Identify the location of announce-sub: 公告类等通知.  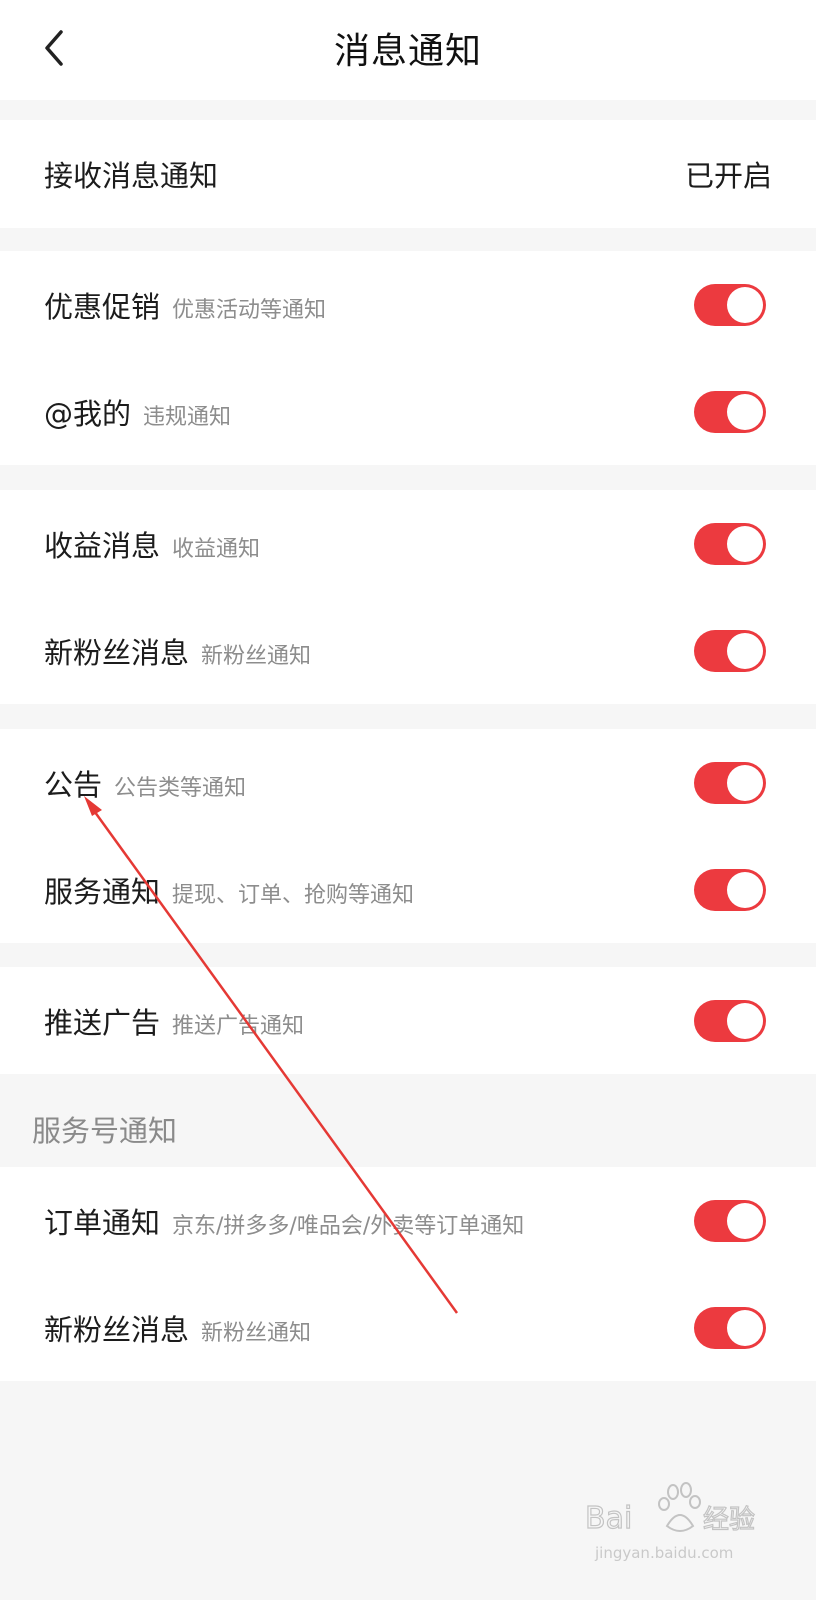
(180, 788).